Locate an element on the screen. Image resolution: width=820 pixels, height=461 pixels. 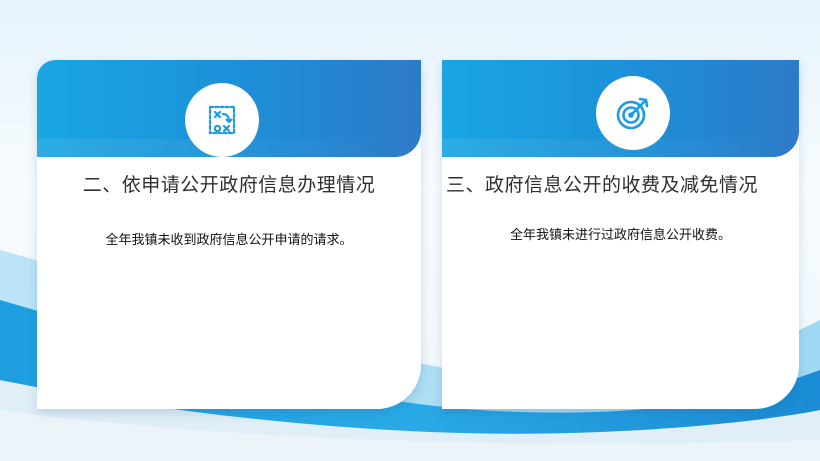
strategy-board-icon is located at coordinates (222, 120).